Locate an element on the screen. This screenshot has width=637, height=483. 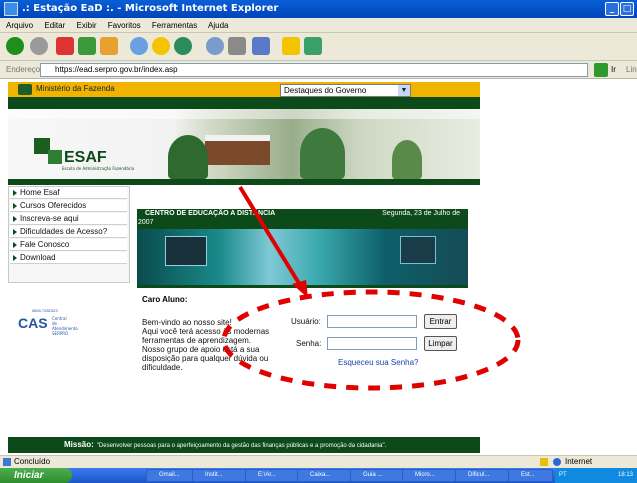
zone-label: Internet is located at coordinates (579, 461).